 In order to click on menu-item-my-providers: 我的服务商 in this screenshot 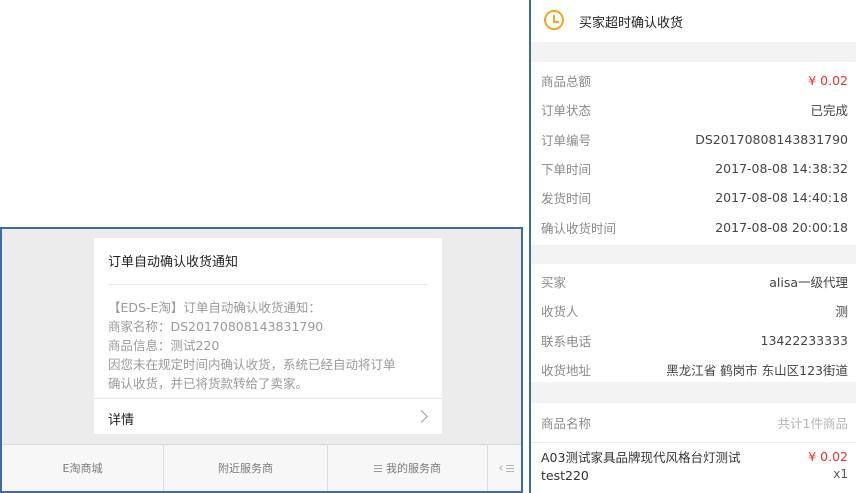, I will do `click(408, 468)`.